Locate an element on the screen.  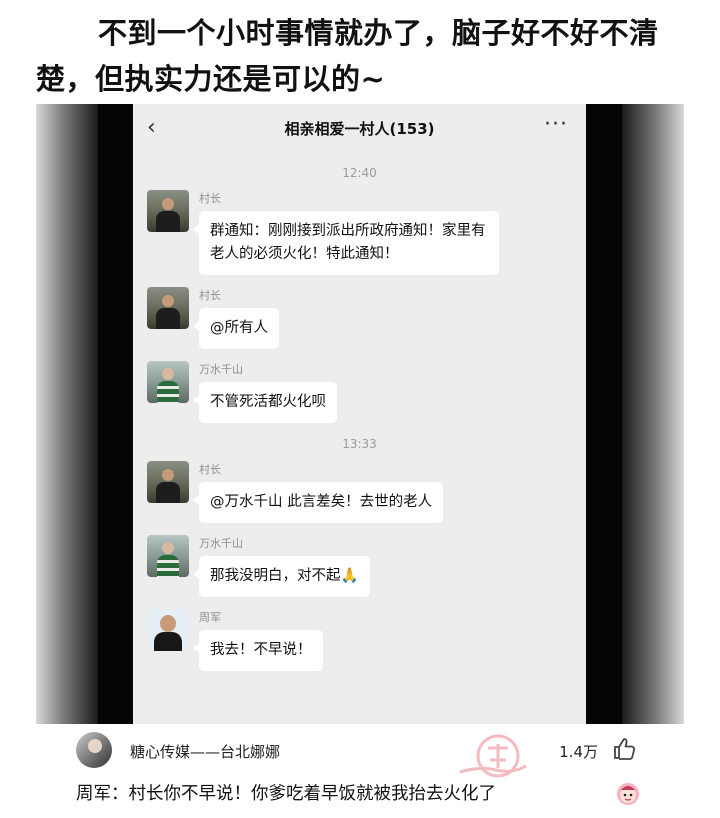
message-bubble: 群通知：刚刚接到派出所政府通知！家里有老人的必须火化！特此通知！ is located at coordinates (346, 243).